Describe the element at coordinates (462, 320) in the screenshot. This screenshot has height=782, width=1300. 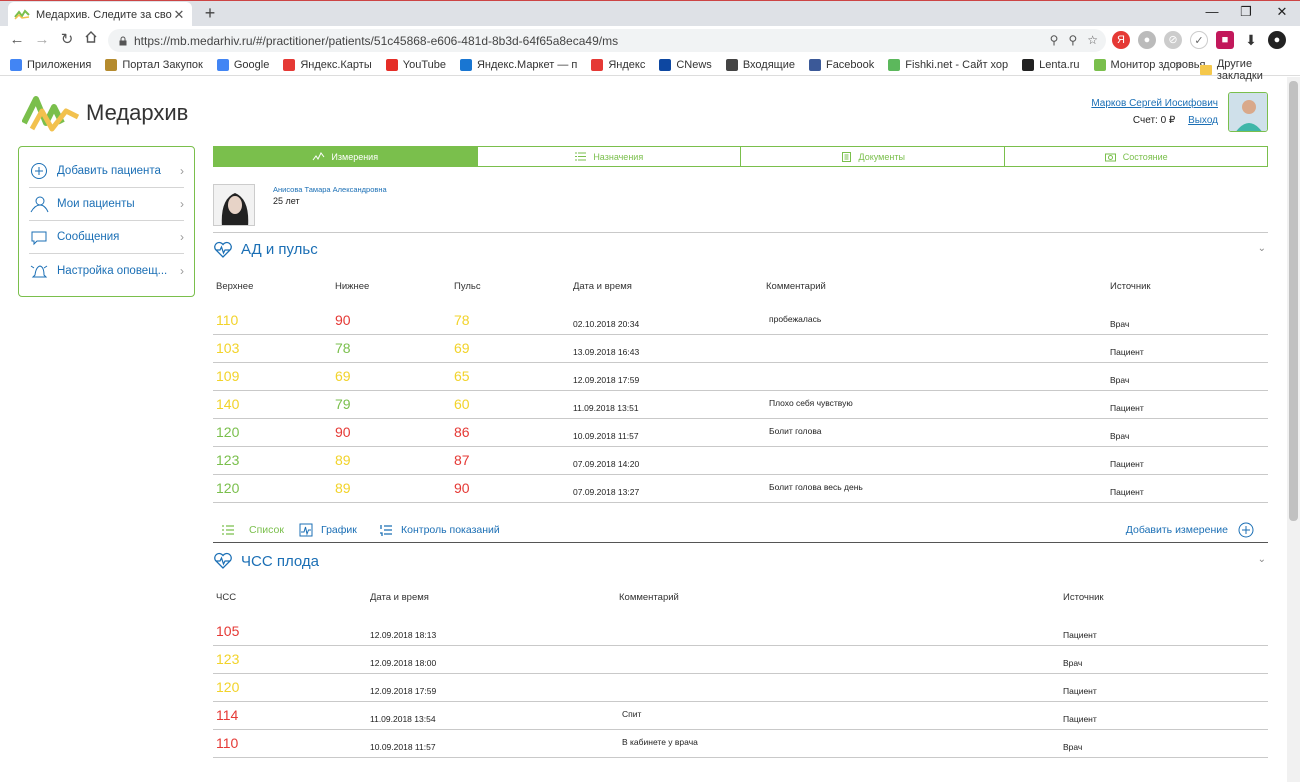
I see `pulse-value: 78` at that location.